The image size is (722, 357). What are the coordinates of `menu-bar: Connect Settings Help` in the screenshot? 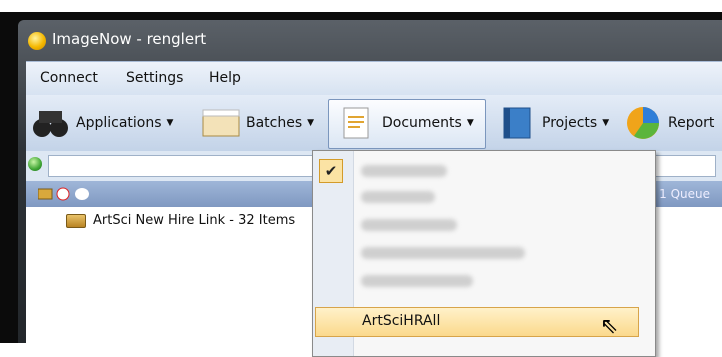 It's located at (374, 78).